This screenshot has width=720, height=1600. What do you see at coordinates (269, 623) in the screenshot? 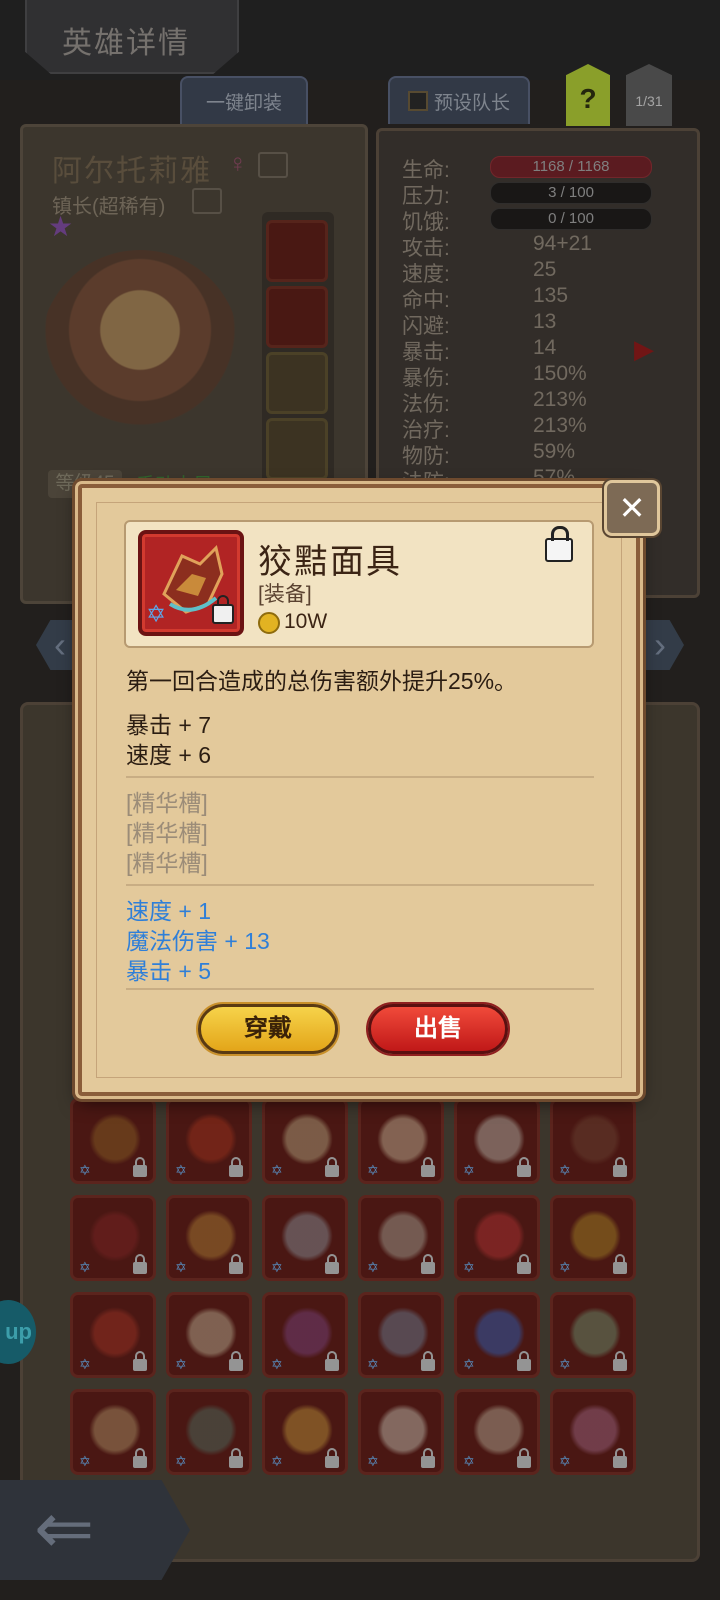
I see `coin-icon` at bounding box center [269, 623].